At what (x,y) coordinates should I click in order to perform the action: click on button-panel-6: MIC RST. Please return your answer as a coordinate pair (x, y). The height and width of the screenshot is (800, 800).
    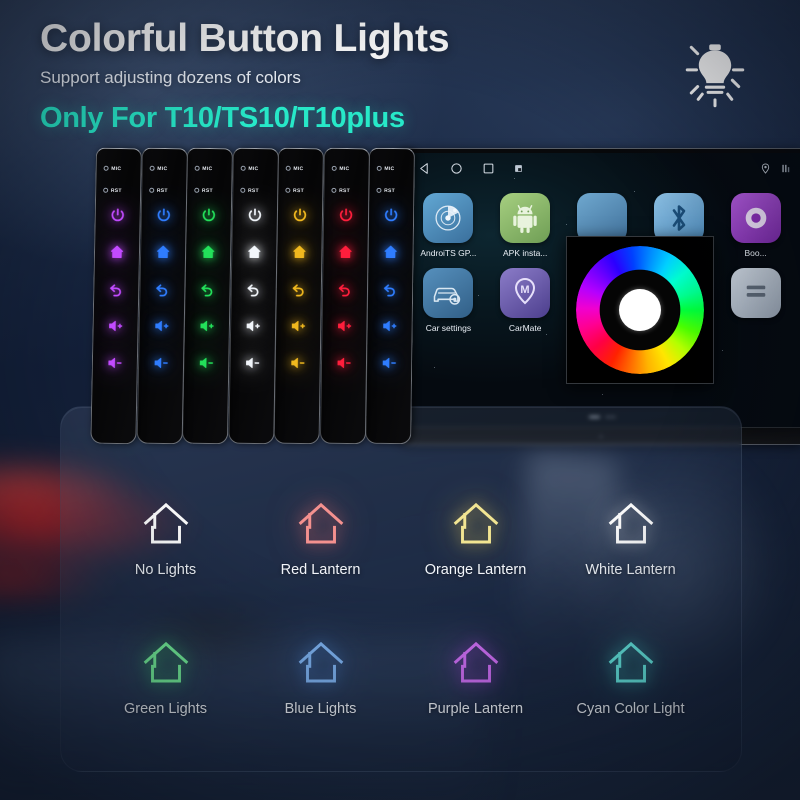
    Looking at the image, I should click on (344, 296).